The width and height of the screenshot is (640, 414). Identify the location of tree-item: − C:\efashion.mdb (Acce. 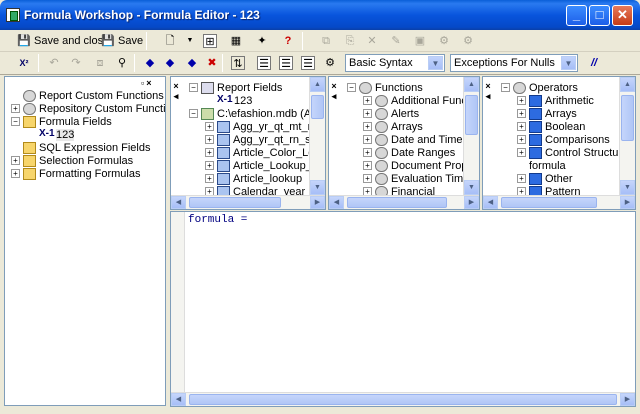
(257, 113).